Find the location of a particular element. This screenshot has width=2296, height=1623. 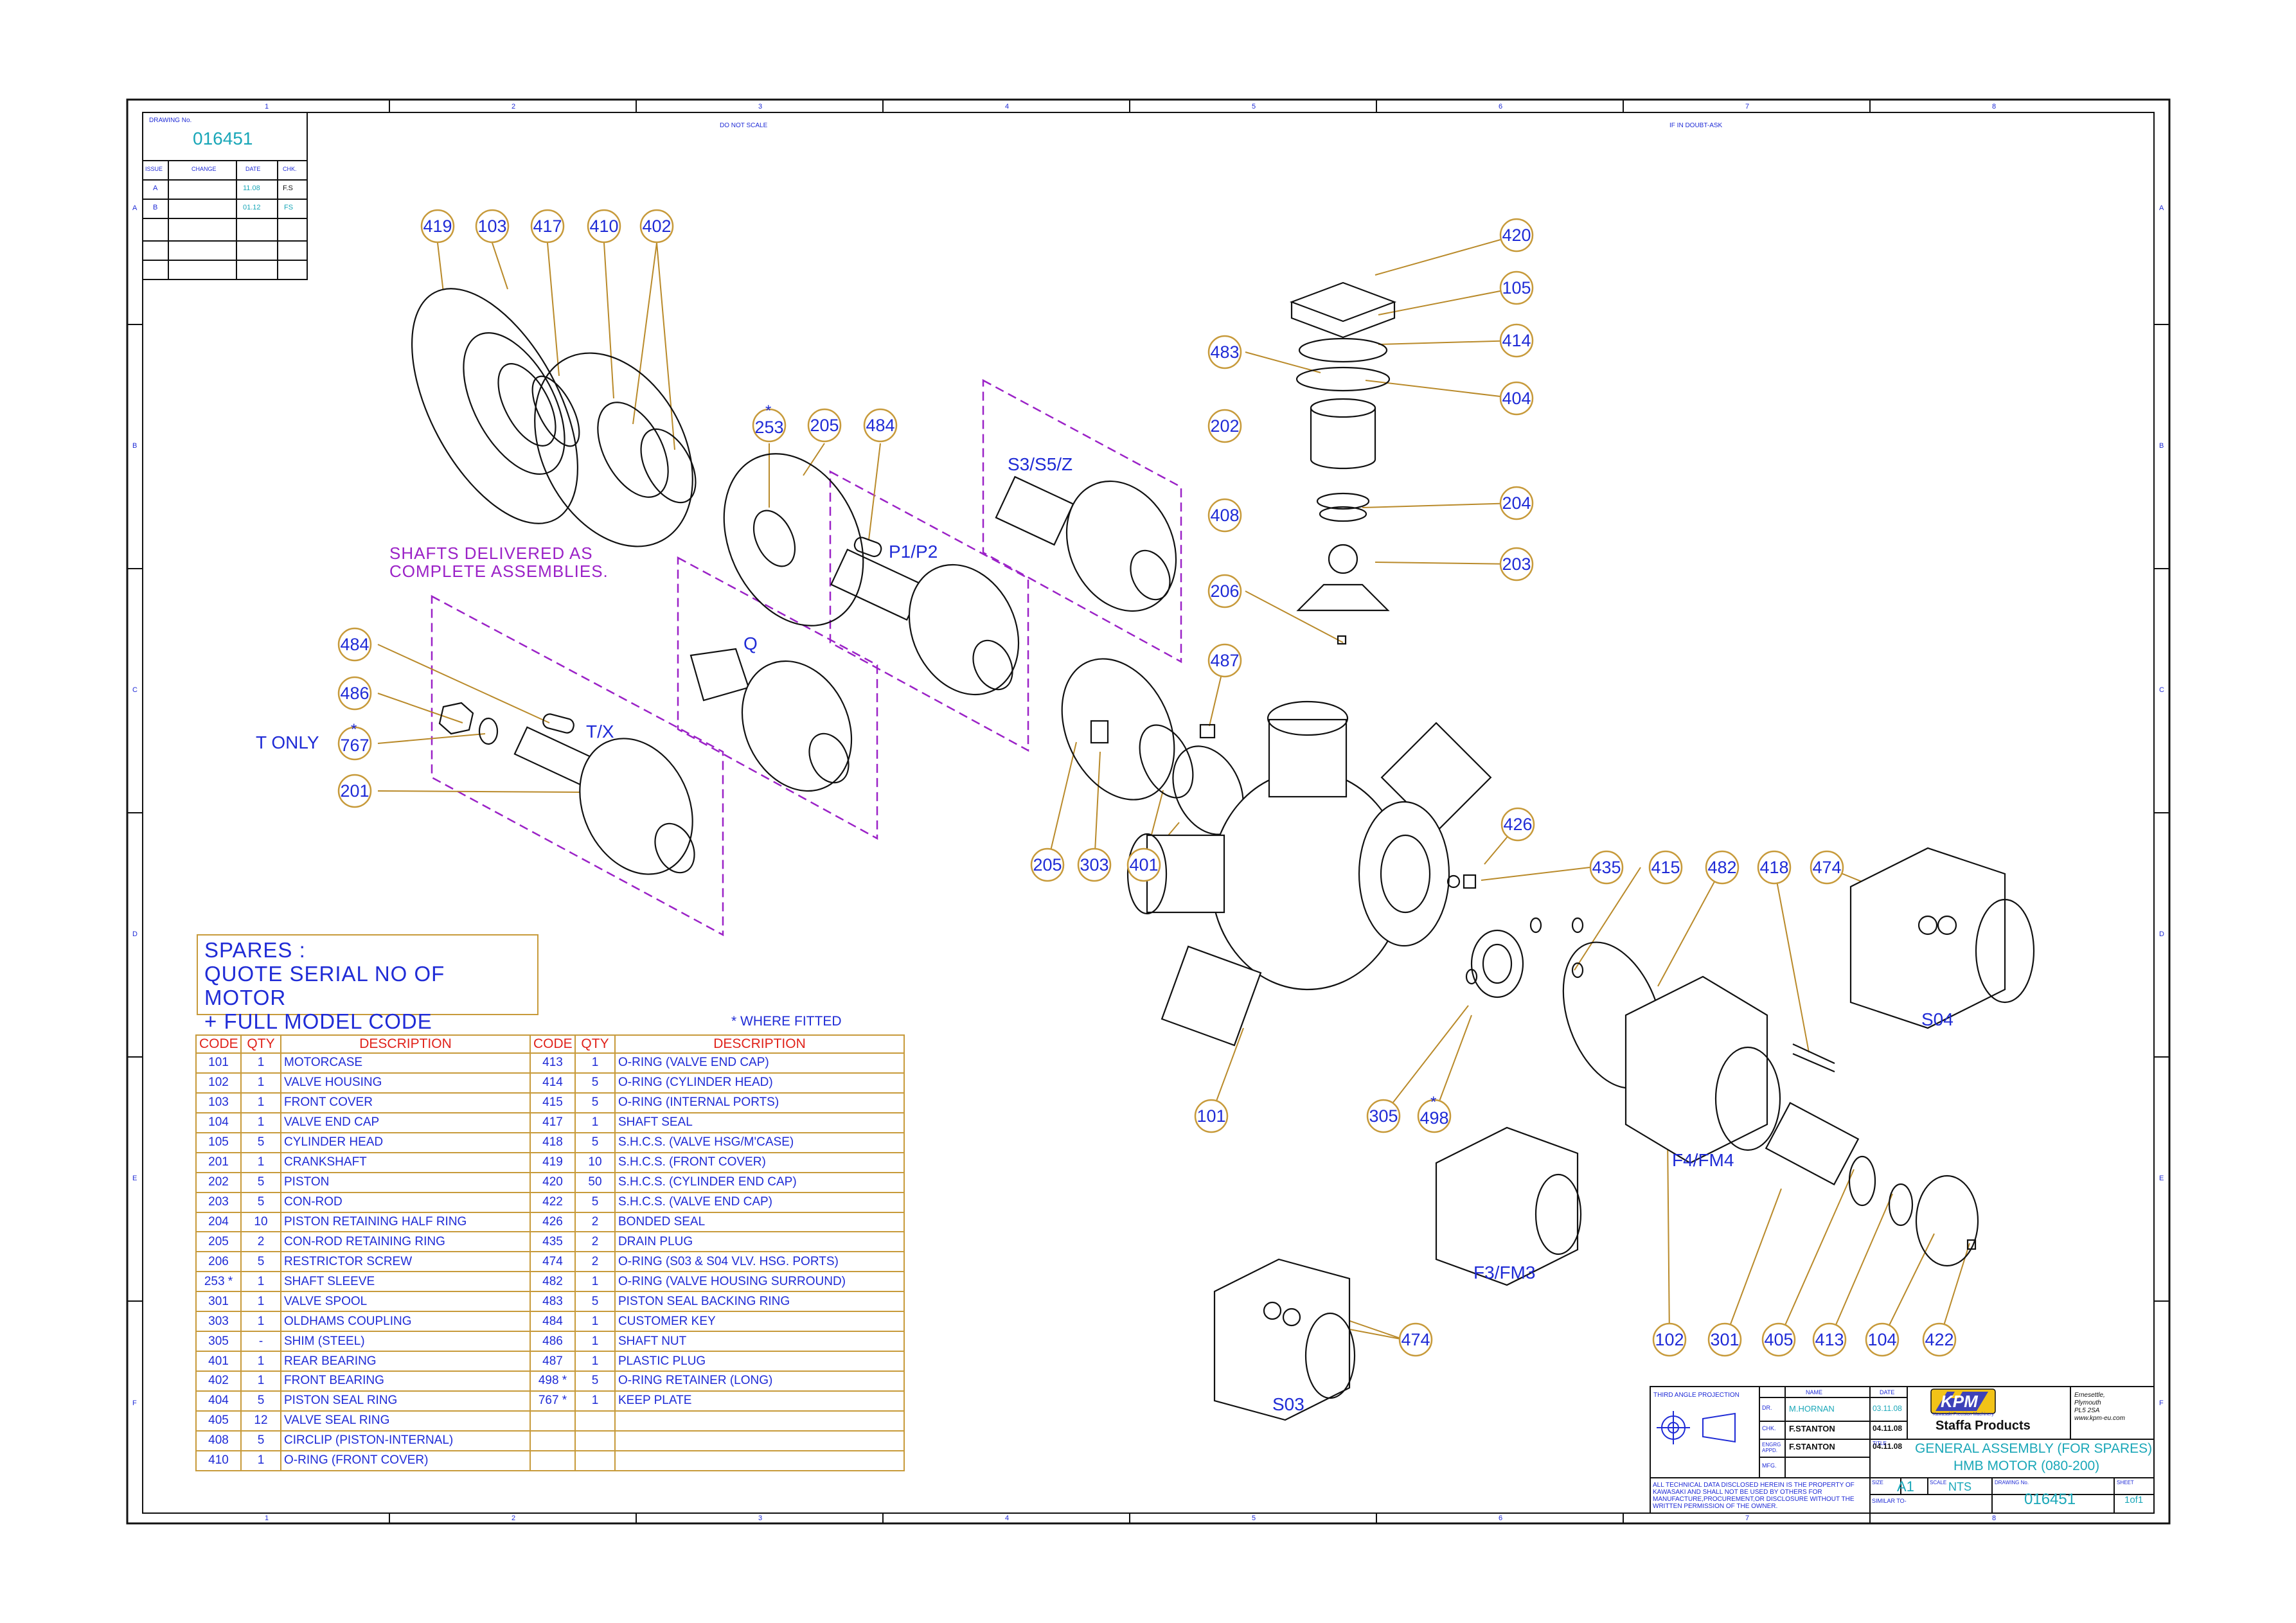

cell-description-right: S.H.C.S. (VALVE HSG/M'CASE) is located at coordinates (760, 1142).